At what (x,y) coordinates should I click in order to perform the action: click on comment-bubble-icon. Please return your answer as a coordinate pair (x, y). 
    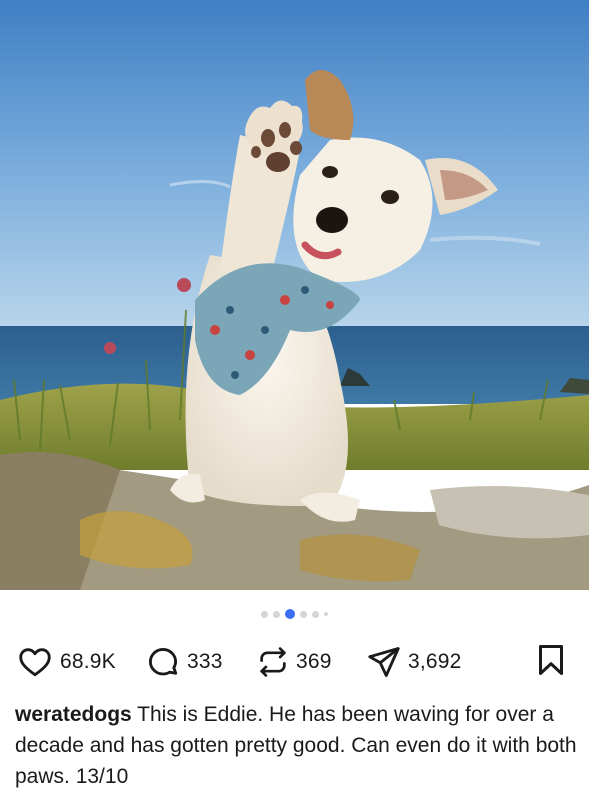
    Looking at the image, I should click on (163, 662).